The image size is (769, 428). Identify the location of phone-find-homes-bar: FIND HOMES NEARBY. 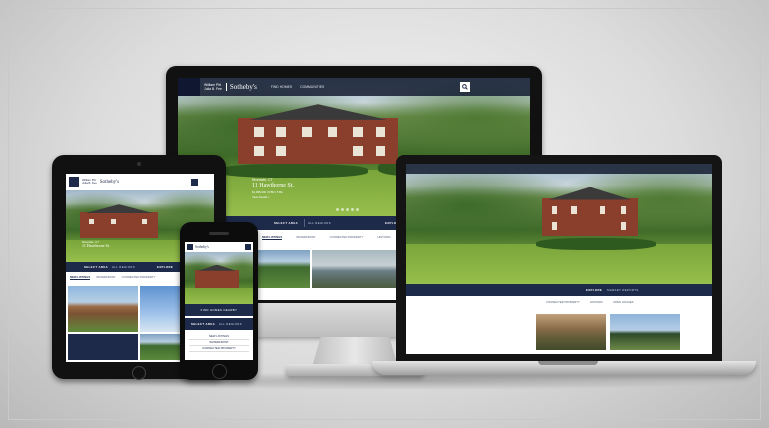
(219, 310).